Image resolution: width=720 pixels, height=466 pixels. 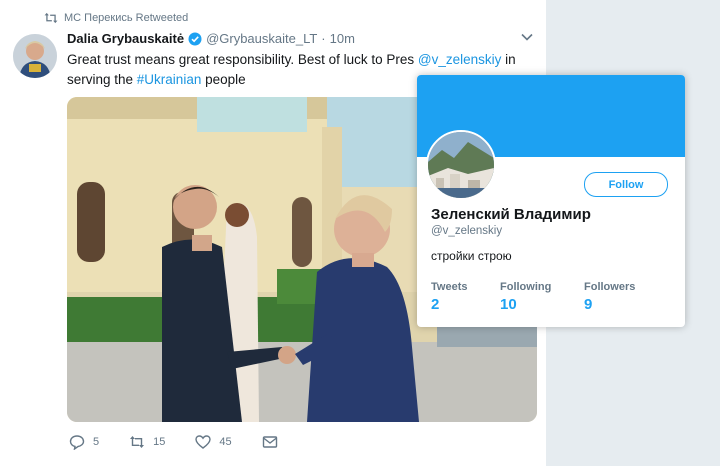 What do you see at coordinates (527, 37) in the screenshot?
I see `chevron-down-icon` at bounding box center [527, 37].